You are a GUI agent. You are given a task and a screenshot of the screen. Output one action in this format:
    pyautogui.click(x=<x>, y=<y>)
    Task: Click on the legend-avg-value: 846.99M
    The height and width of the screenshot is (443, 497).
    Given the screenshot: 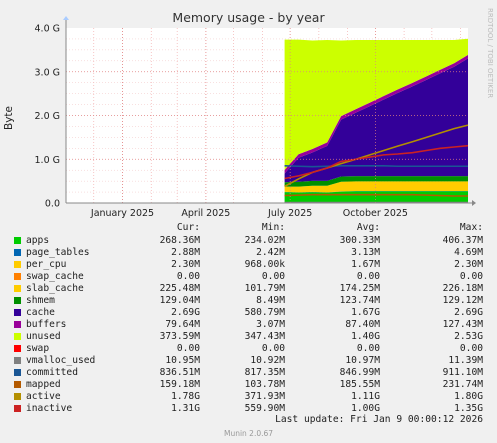 What is the action you would take?
    pyautogui.click(x=359, y=372)
    